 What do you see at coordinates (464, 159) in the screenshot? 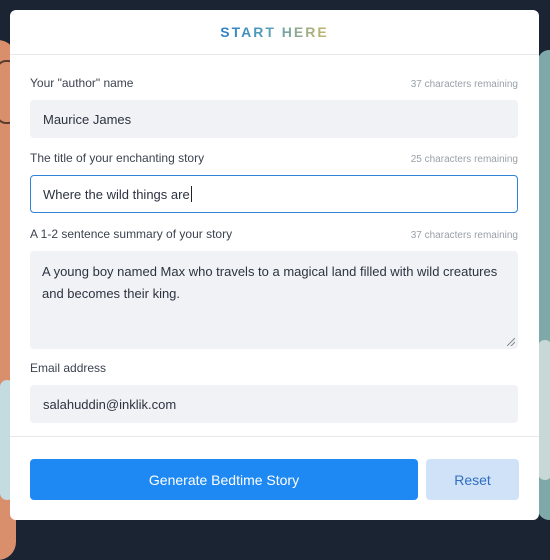
I see `story-title-counter: 25 characters remaining` at bounding box center [464, 159].